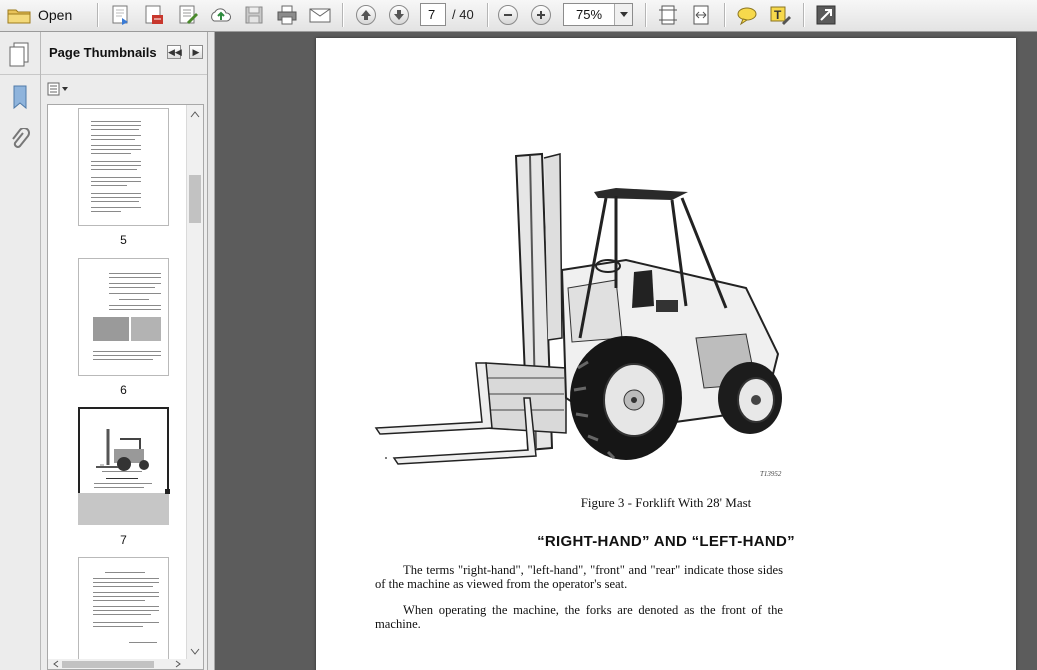 This screenshot has height=670, width=1037. I want to click on section-heading: “RIGHT-HAND” AND “LEFT-HAND”, so click(666, 541).